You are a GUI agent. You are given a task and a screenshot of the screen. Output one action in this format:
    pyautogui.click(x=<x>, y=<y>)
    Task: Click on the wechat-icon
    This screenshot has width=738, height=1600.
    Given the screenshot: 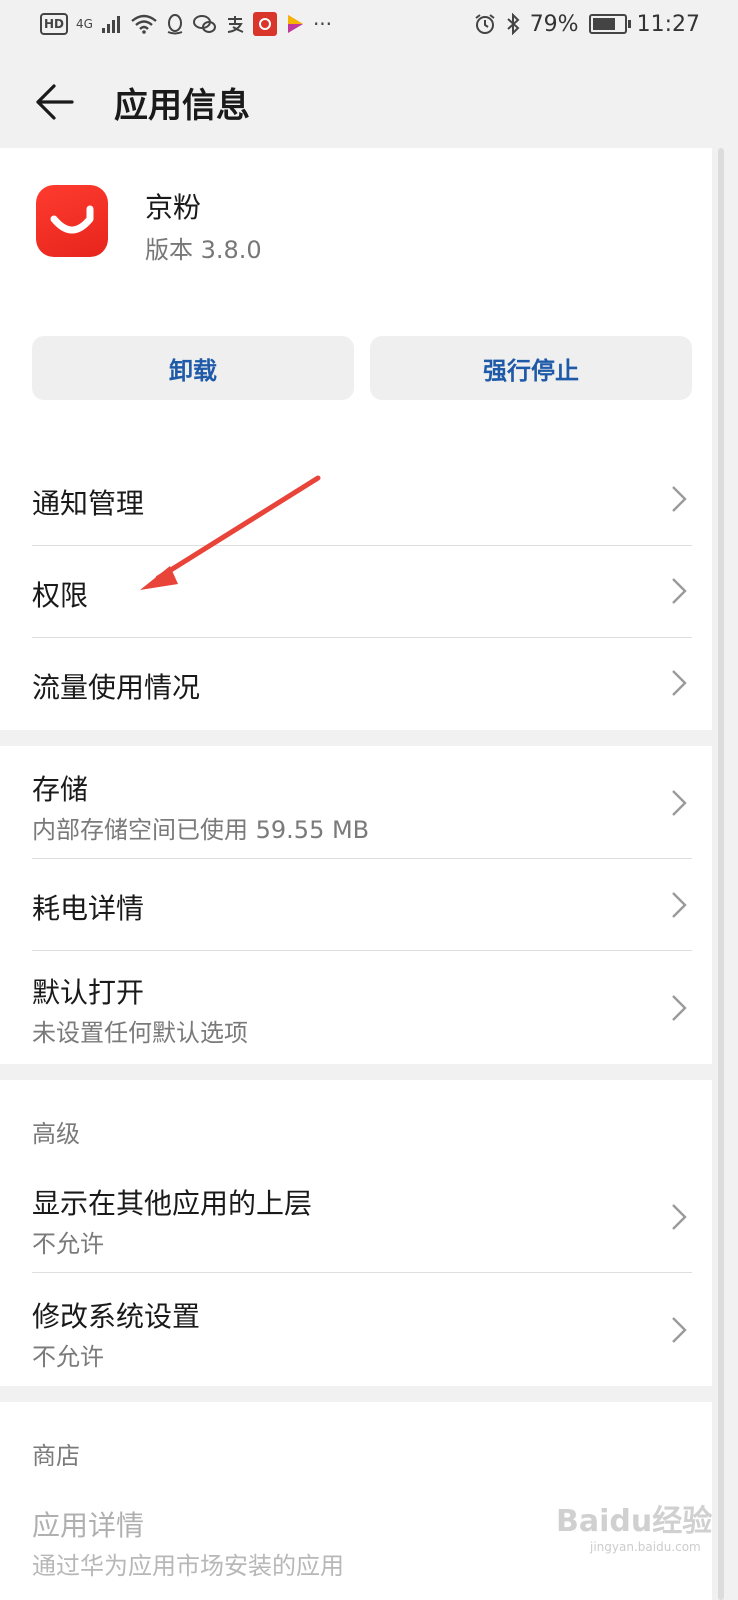 What is the action you would take?
    pyautogui.click(x=204, y=24)
    